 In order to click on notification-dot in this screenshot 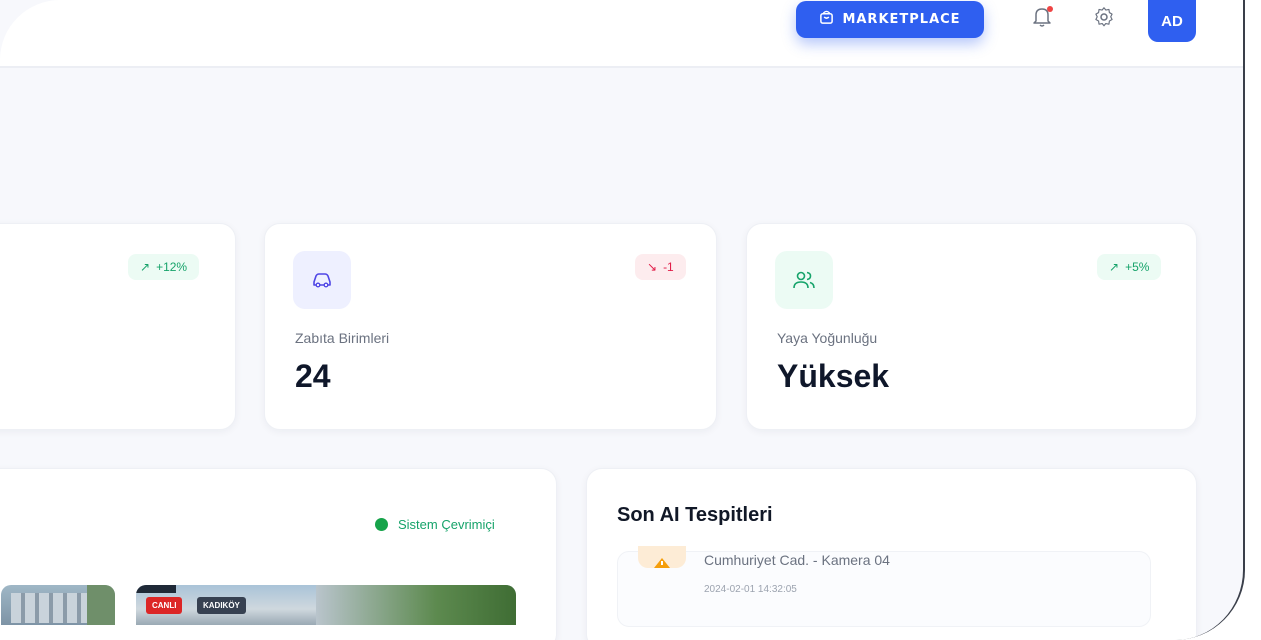, I will do `click(1050, 9)`.